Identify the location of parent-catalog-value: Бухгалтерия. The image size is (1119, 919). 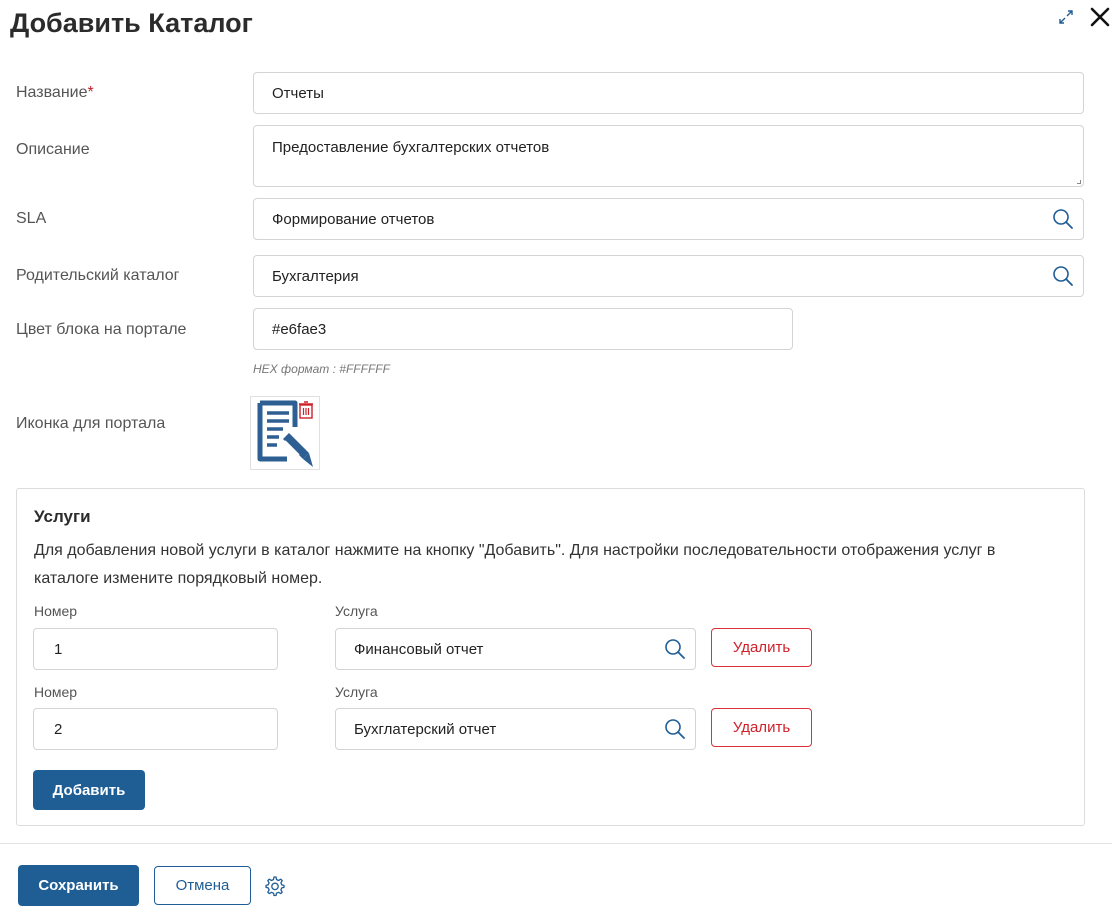
(315, 276).